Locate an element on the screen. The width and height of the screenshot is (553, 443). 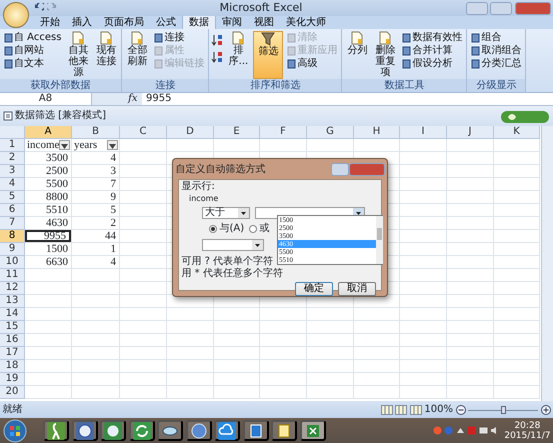
zoom-out-icon is located at coordinates (461, 409).